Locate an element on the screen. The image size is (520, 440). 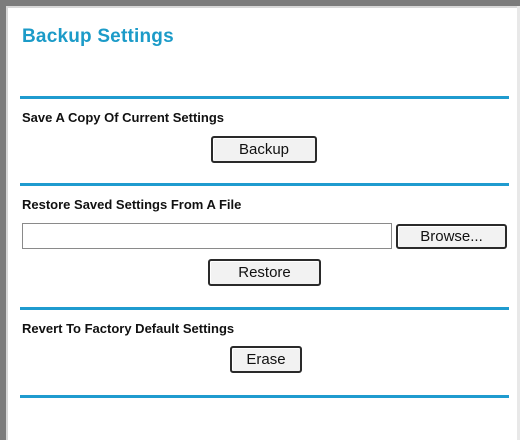
restore-section-label: Restore Saved Settings From A File is located at coordinates (132, 204).